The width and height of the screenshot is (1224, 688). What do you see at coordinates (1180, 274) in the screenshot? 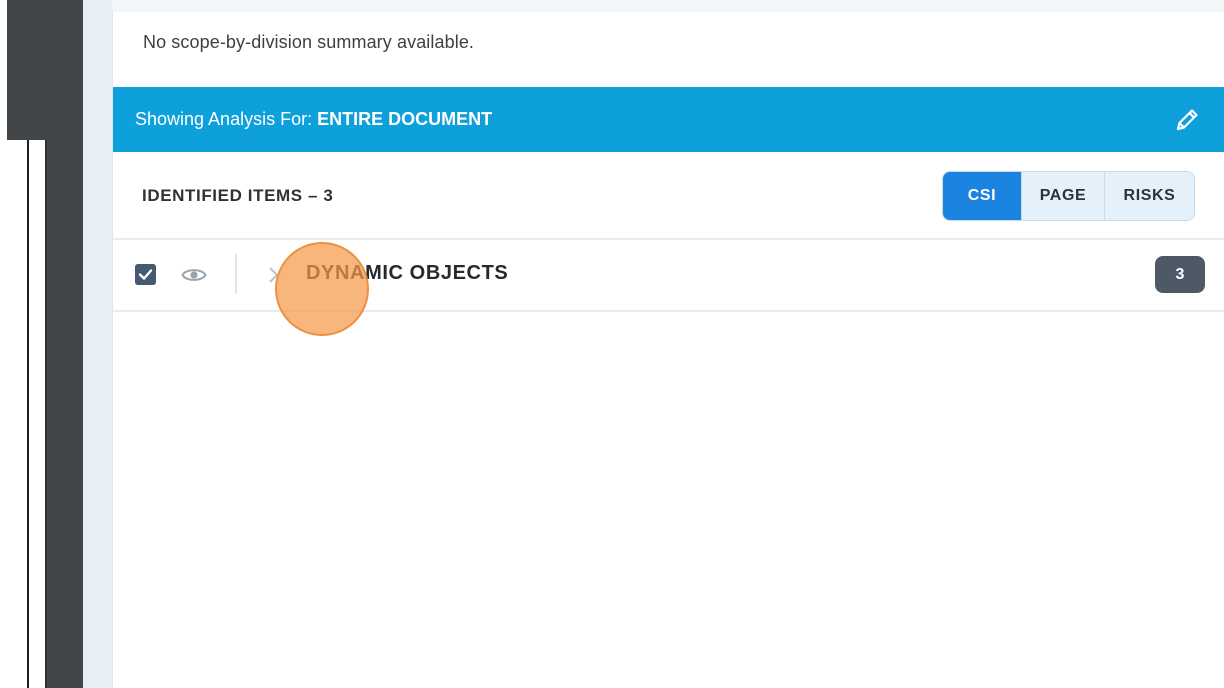
I see `item-count-badge: 3` at bounding box center [1180, 274].